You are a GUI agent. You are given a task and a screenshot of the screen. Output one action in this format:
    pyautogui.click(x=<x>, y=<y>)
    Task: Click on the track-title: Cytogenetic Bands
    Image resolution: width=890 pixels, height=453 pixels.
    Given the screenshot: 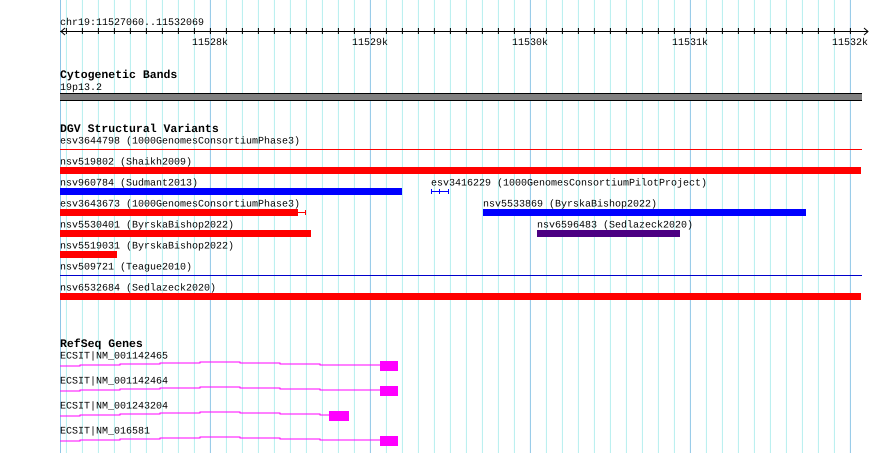 What is the action you would take?
    pyautogui.click(x=119, y=75)
    